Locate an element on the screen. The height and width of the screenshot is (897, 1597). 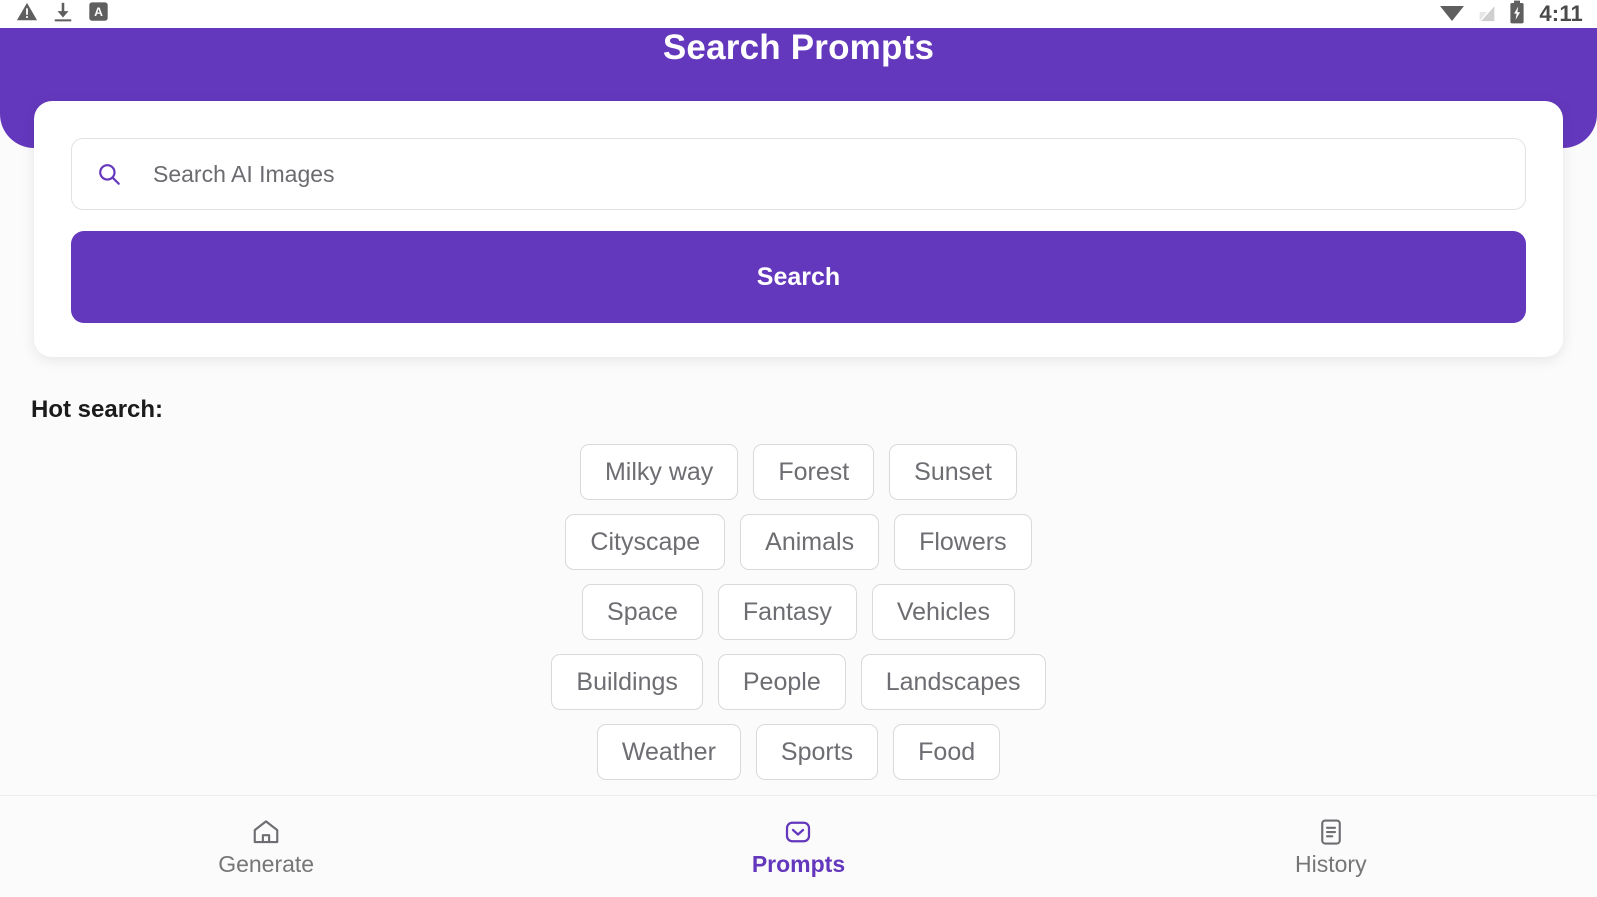
search-input is located at coordinates (824, 174).